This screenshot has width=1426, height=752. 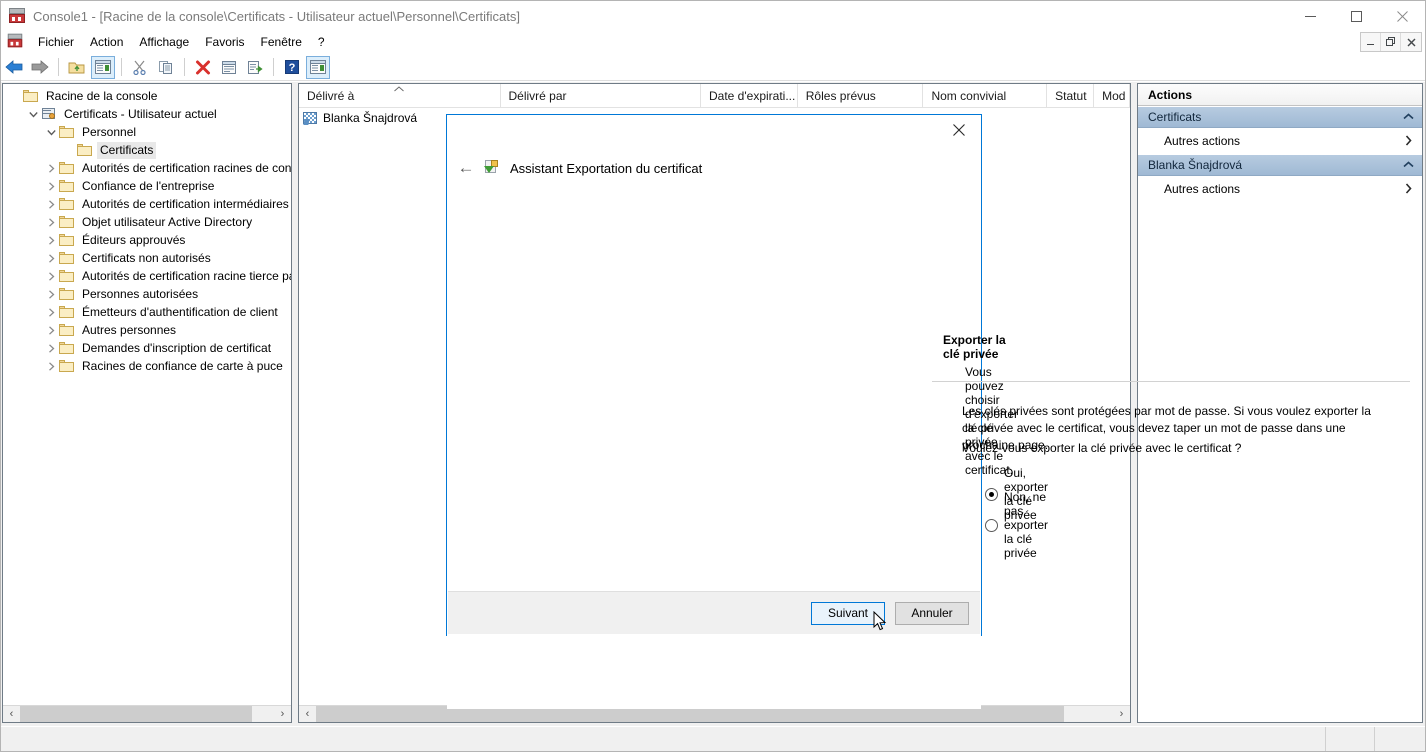 I want to click on properties-icon, so click(x=229, y=67).